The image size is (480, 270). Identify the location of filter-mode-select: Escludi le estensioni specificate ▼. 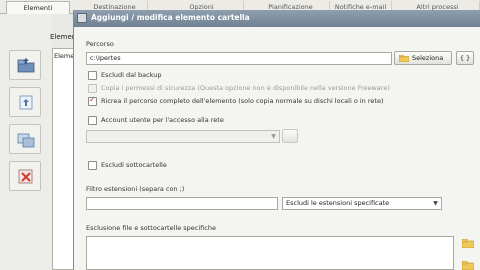
(362, 203).